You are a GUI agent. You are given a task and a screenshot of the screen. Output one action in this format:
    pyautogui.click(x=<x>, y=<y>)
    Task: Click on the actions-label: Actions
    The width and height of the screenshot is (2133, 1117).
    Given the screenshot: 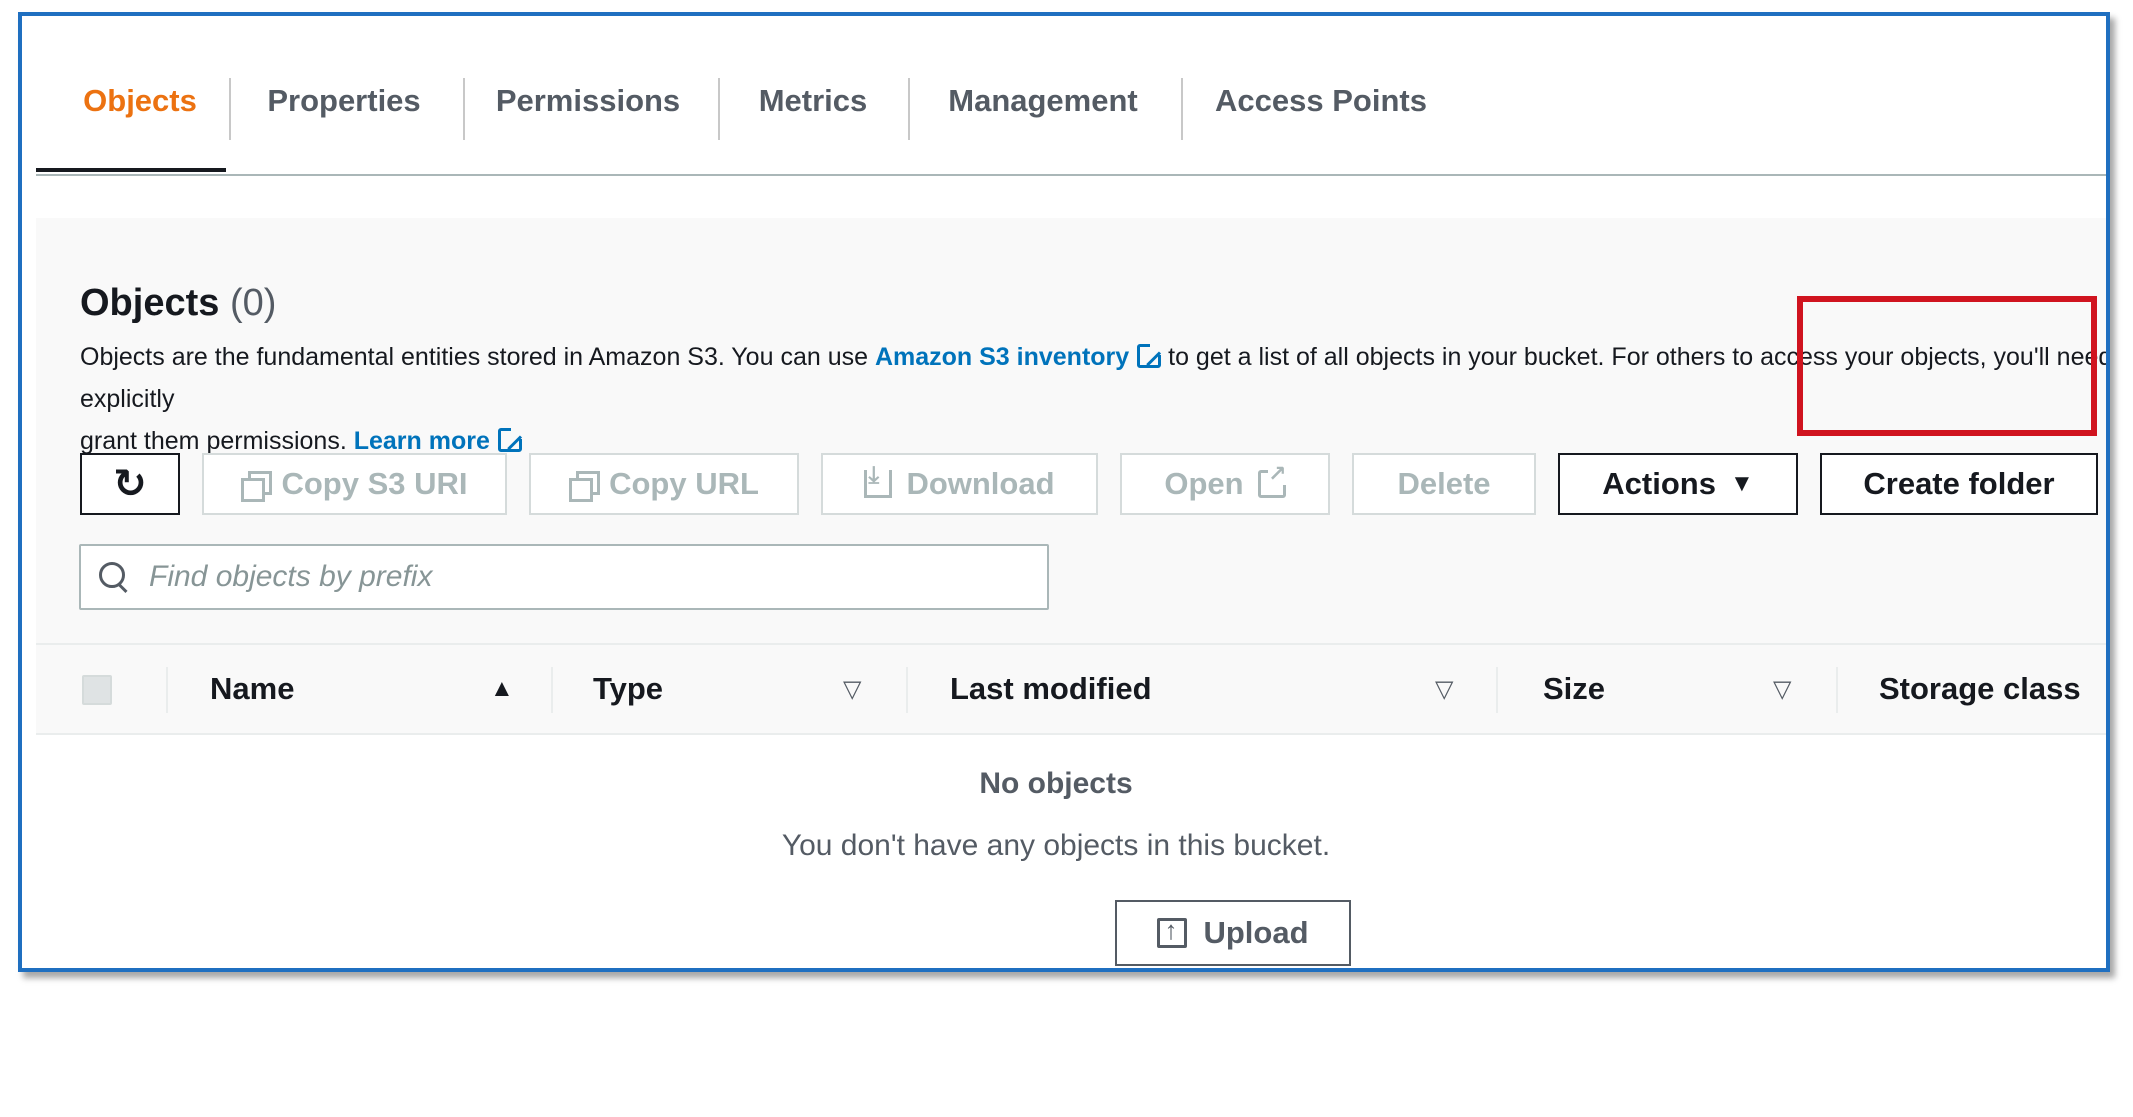 What is the action you would take?
    pyautogui.click(x=1659, y=483)
    